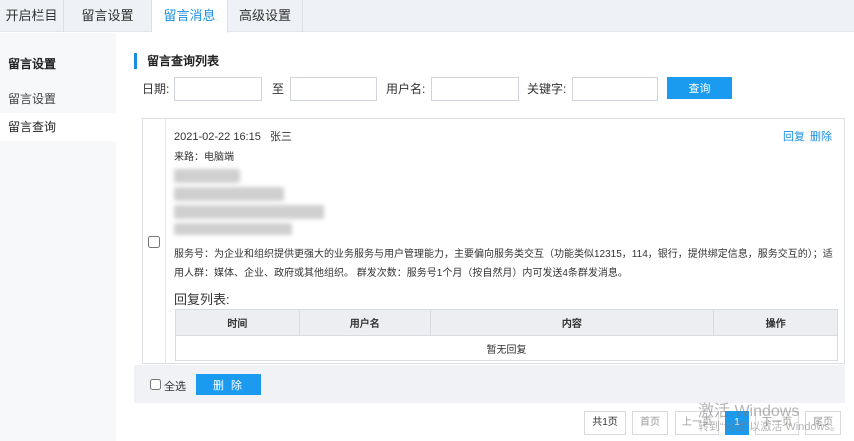  What do you see at coordinates (775, 322) in the screenshot?
I see `reply-col-action: 操作` at bounding box center [775, 322].